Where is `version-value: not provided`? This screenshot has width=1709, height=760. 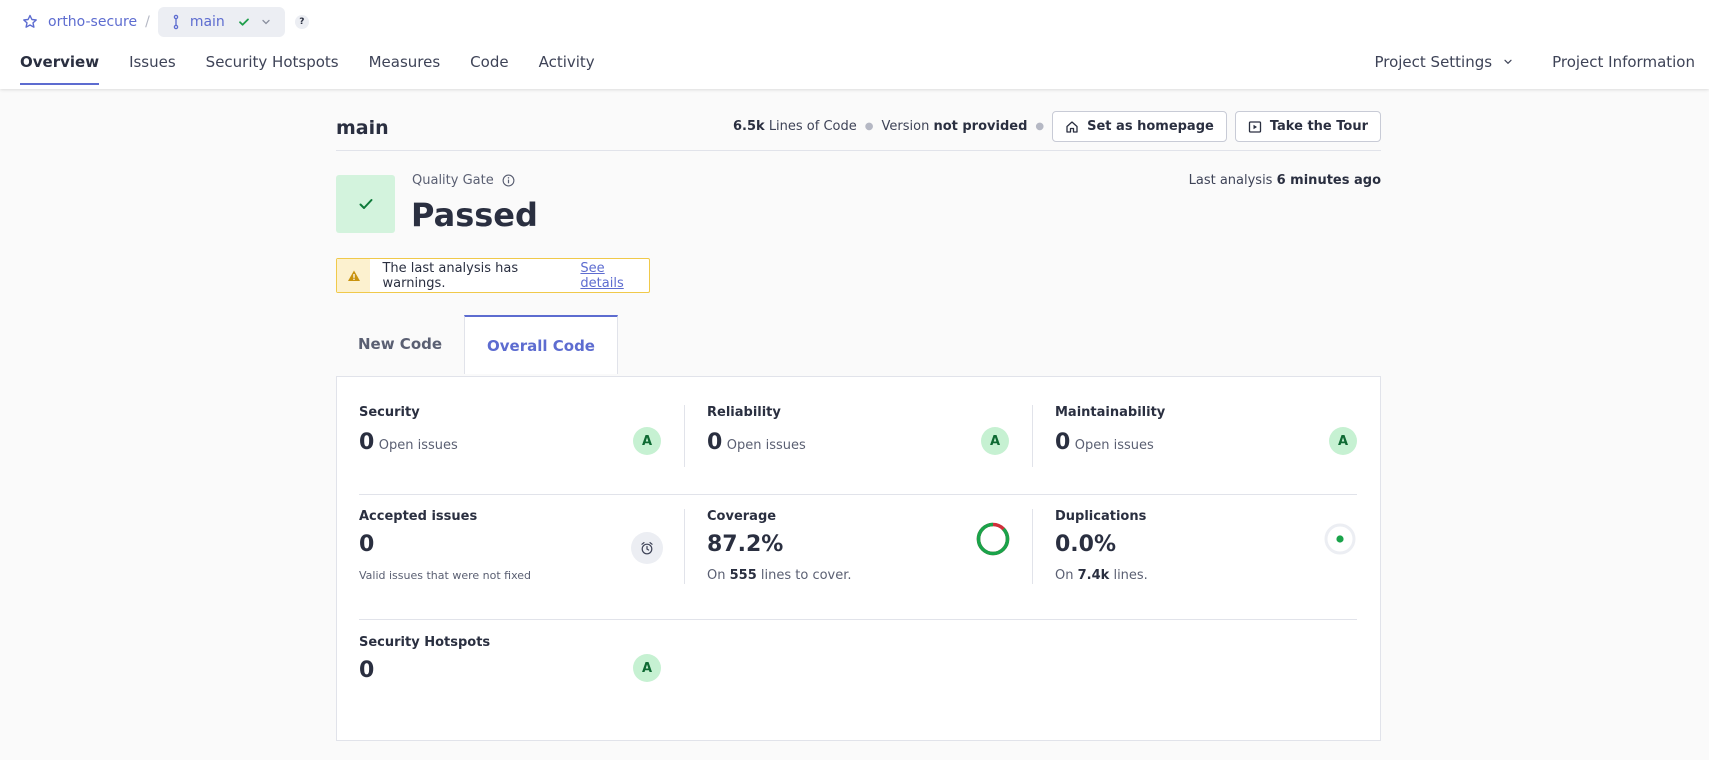 version-value: not provided is located at coordinates (980, 126).